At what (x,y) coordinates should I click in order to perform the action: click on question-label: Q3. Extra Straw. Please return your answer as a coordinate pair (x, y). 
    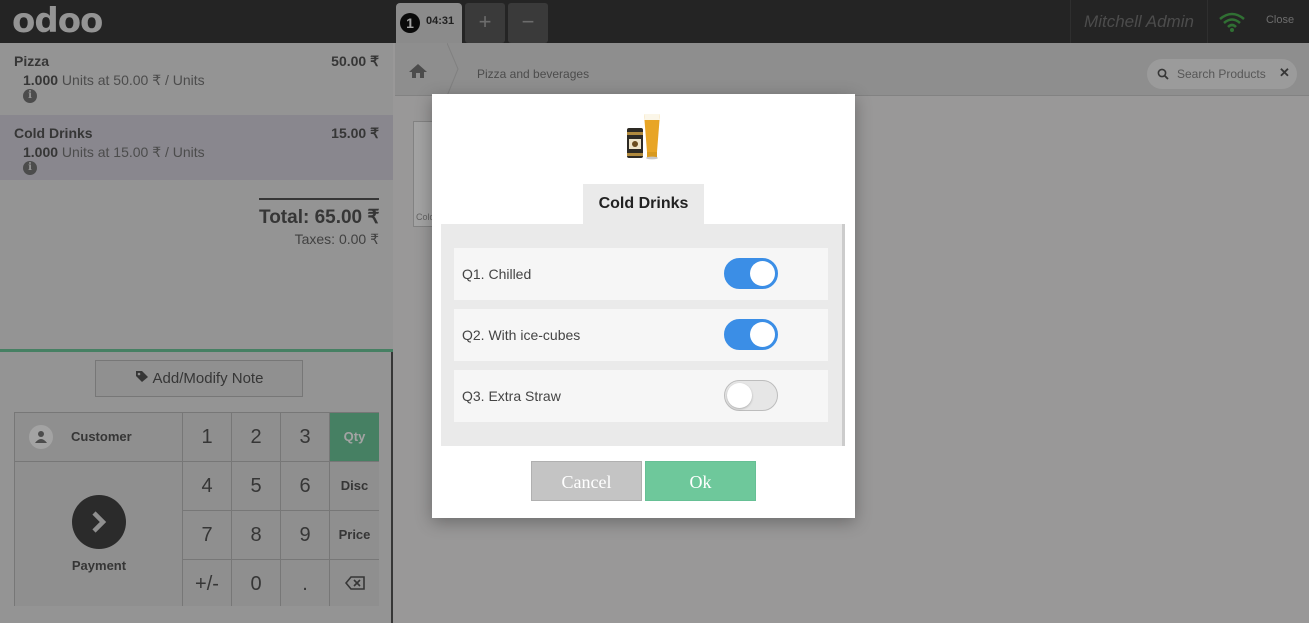
    Looking at the image, I should click on (511, 396).